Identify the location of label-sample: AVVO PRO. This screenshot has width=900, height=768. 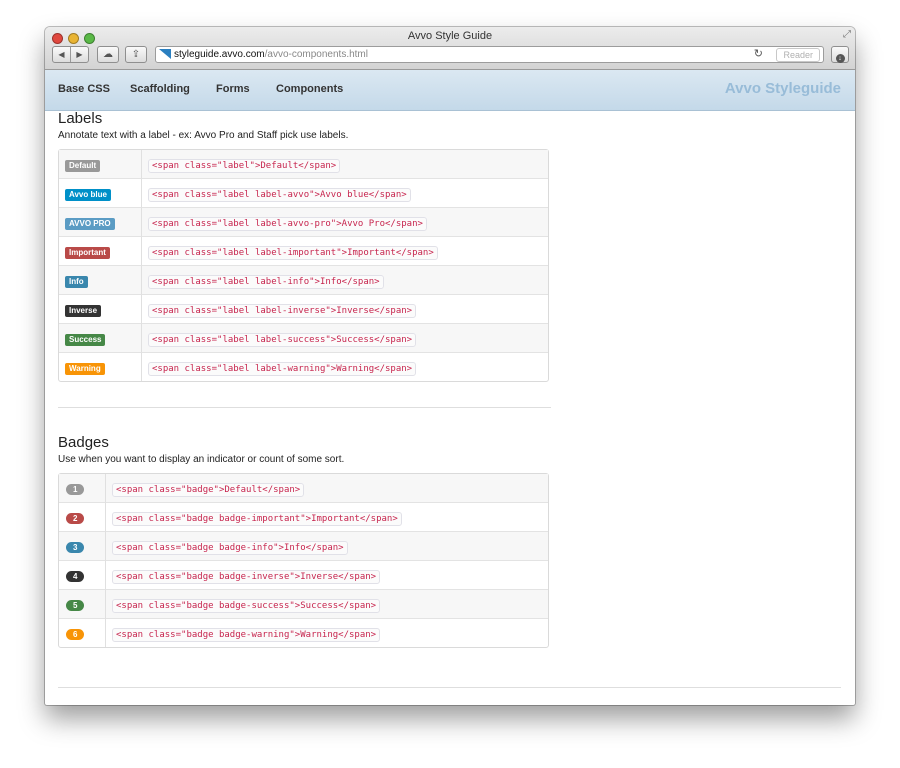
(90, 224).